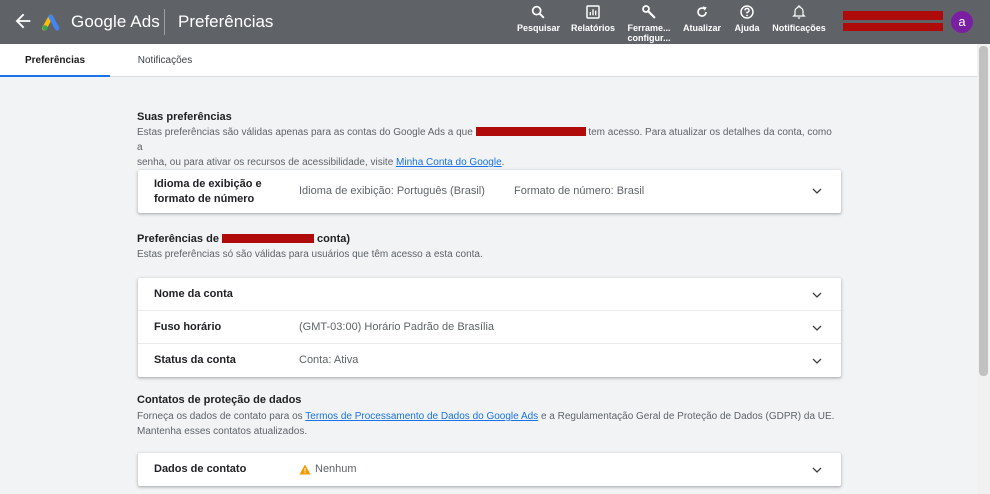 This screenshot has height=494, width=990. What do you see at coordinates (51, 22) in the screenshot?
I see `google-ads-logo` at bounding box center [51, 22].